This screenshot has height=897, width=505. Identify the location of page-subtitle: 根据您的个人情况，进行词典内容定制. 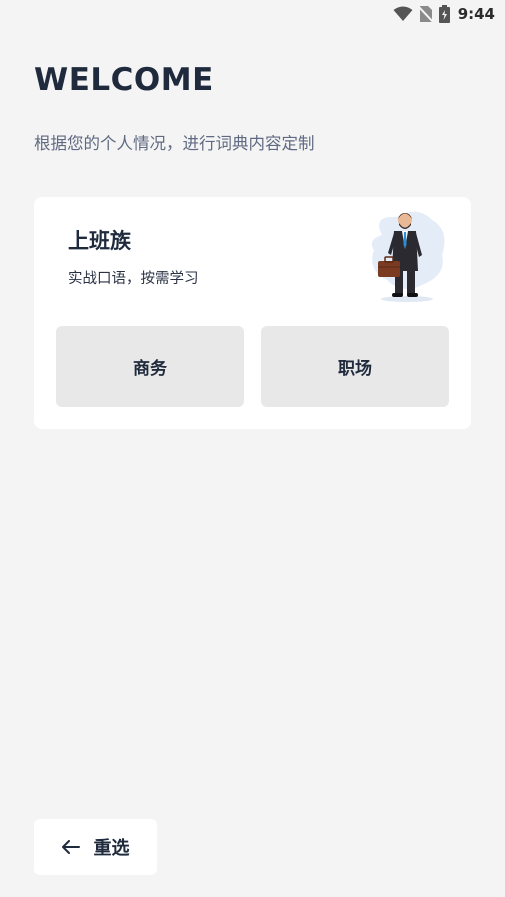
(174, 143).